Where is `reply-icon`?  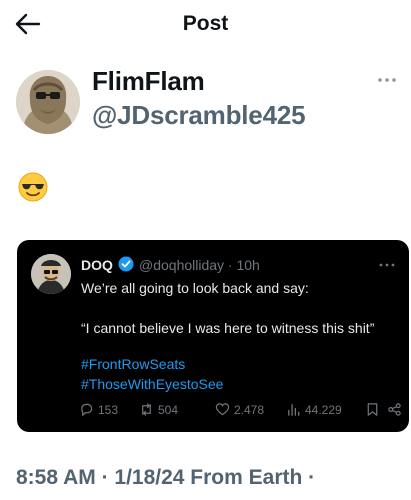
reply-icon is located at coordinates (87, 410).